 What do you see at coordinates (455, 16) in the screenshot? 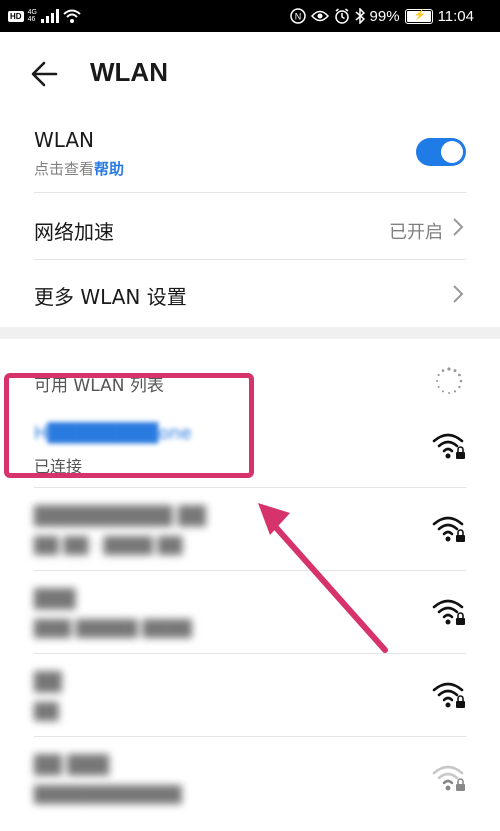
I see `clock: 11:04` at bounding box center [455, 16].